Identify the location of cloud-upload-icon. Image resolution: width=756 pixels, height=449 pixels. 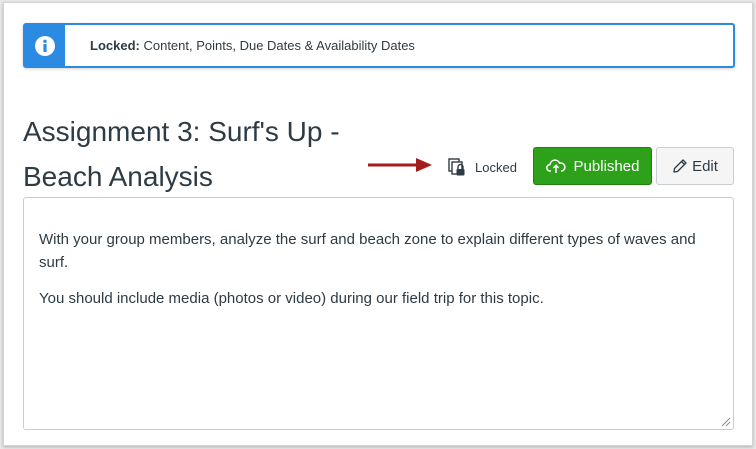
(555, 166).